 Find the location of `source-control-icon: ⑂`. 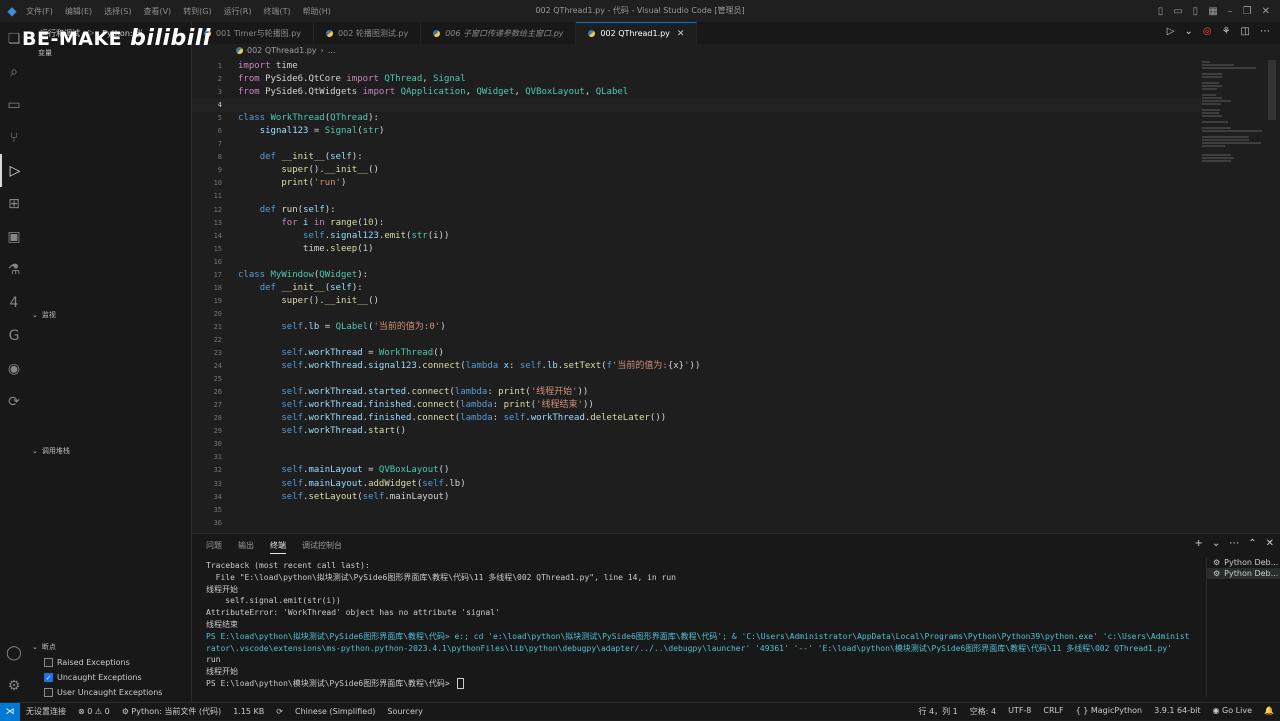

source-control-icon: ⑂ is located at coordinates (14, 137).